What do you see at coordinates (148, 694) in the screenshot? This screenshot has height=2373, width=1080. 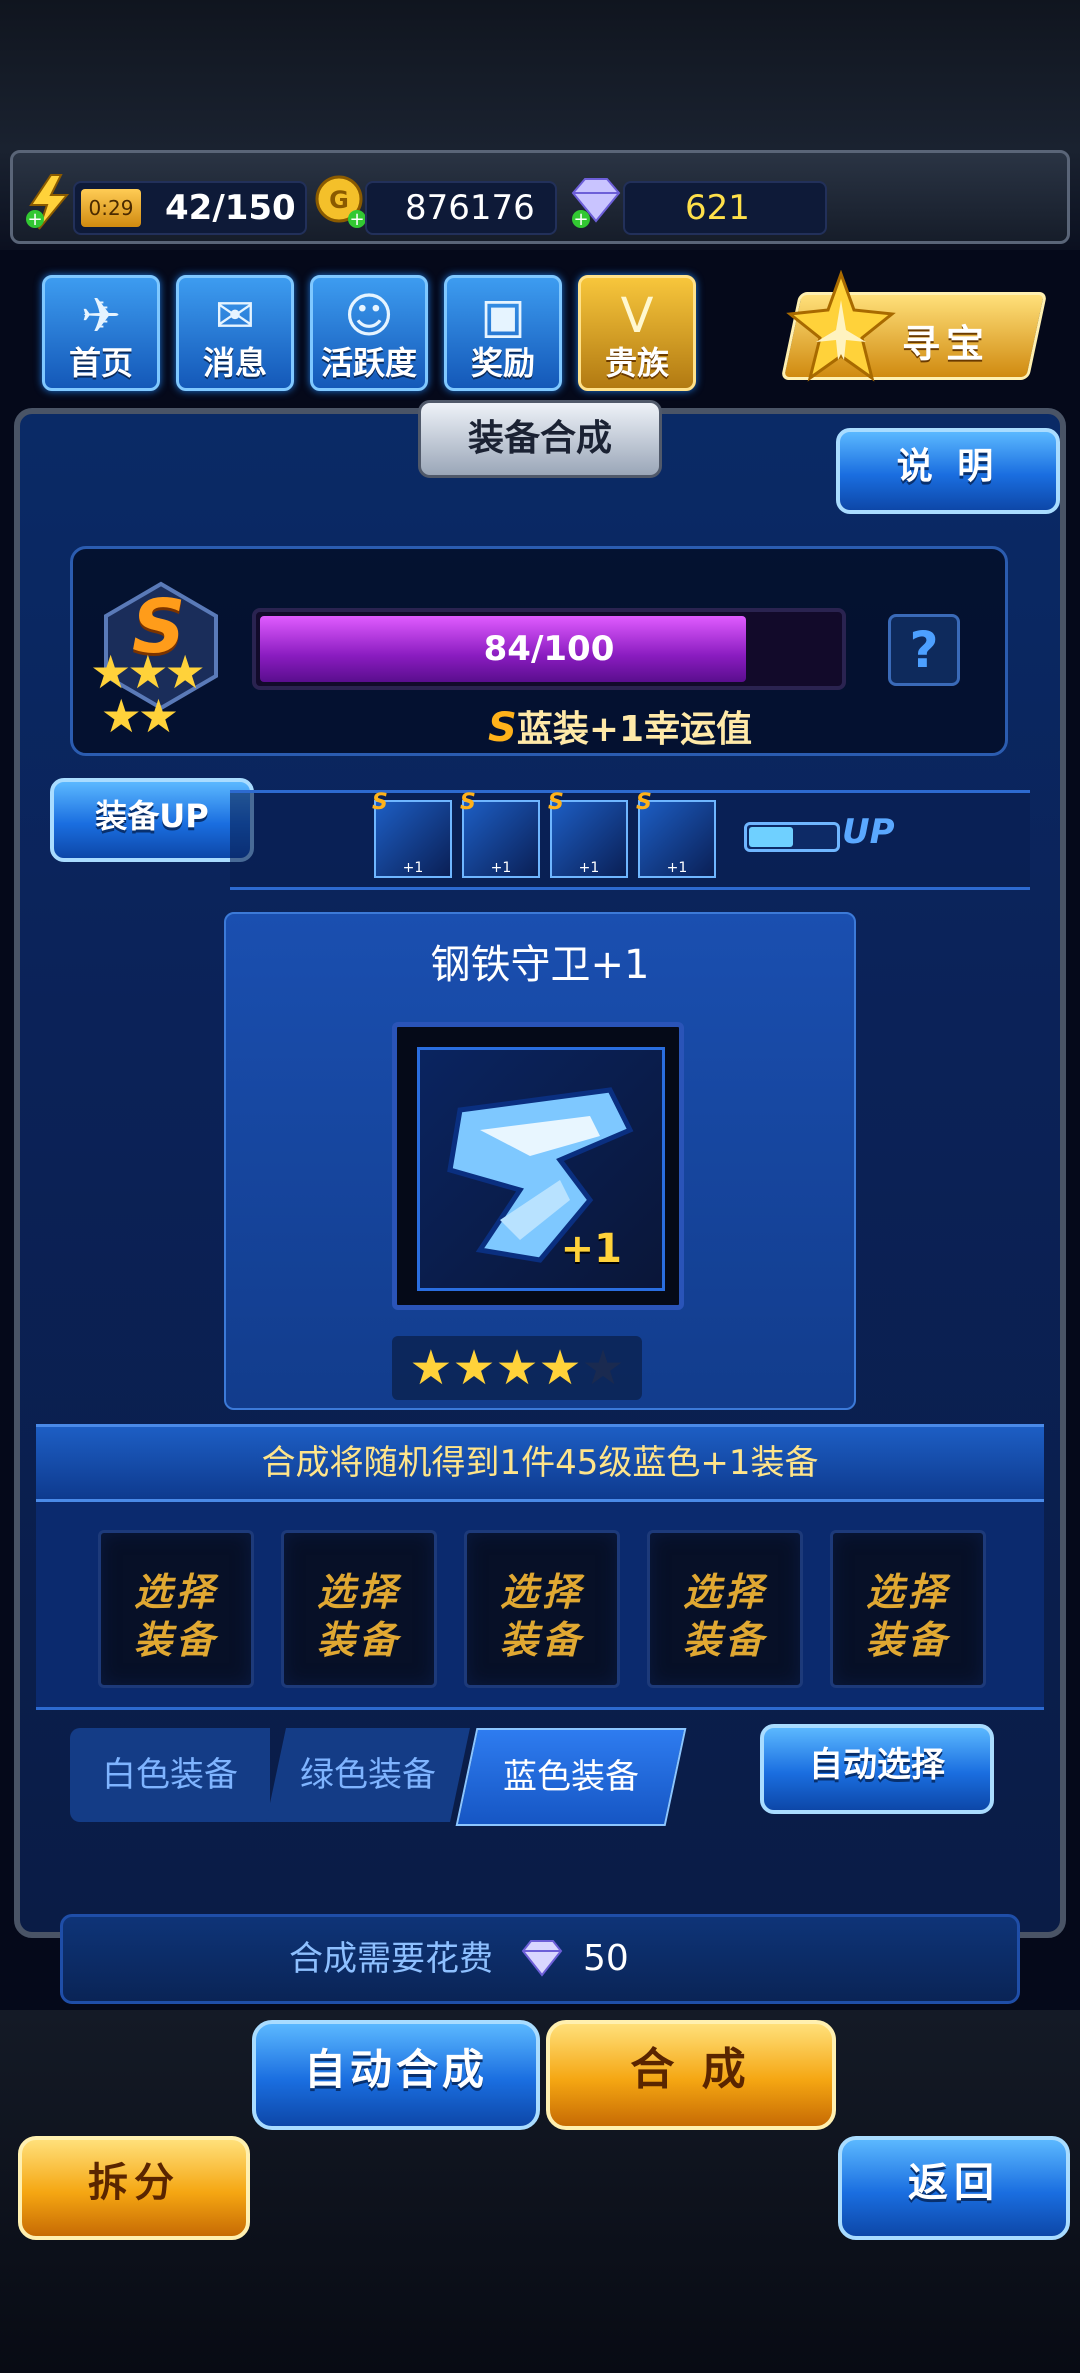 I see `rank-stars-icon: ★★★ ★★` at bounding box center [148, 694].